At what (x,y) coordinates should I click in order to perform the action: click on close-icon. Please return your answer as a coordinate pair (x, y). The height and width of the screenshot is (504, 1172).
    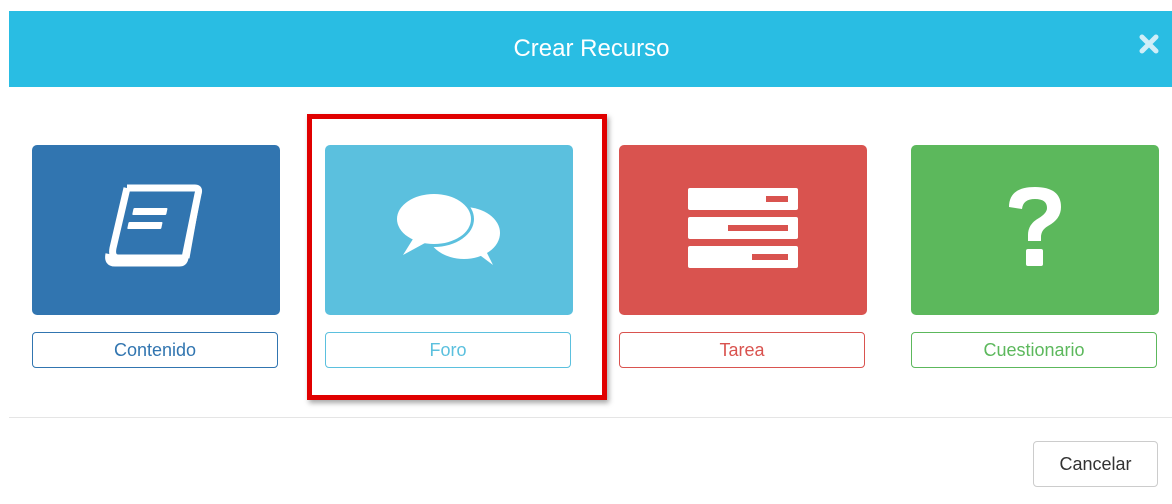
    Looking at the image, I should click on (1149, 44).